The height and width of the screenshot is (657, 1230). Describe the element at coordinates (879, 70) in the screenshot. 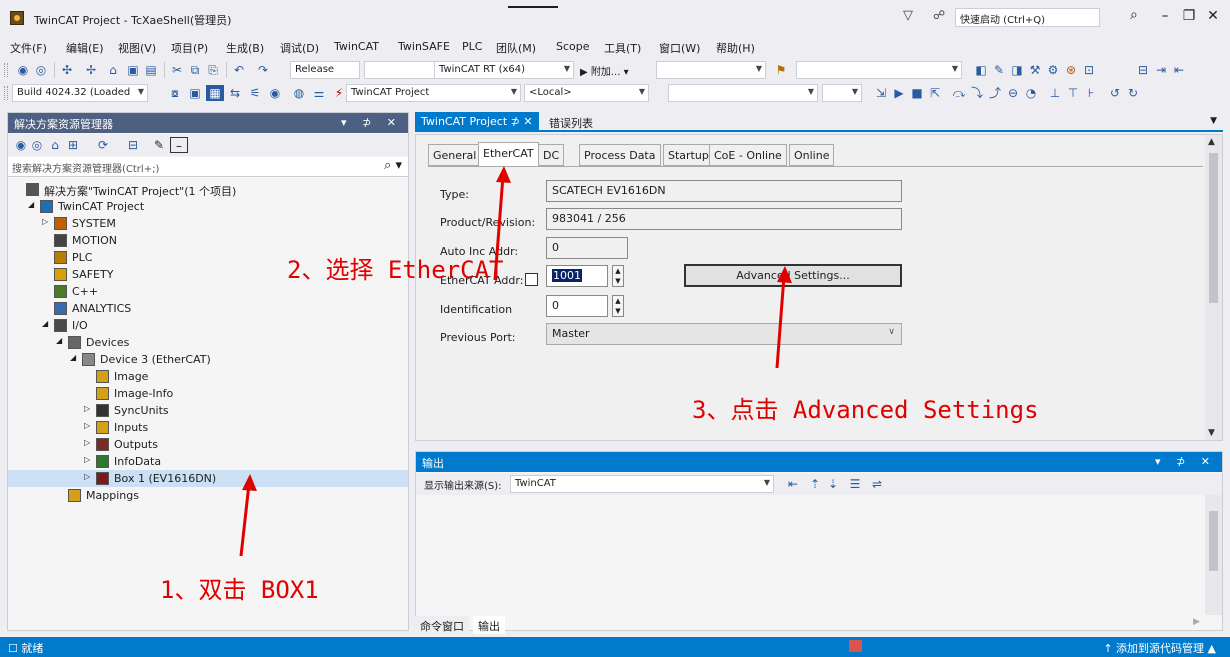

I see `search-combo: ▼` at that location.